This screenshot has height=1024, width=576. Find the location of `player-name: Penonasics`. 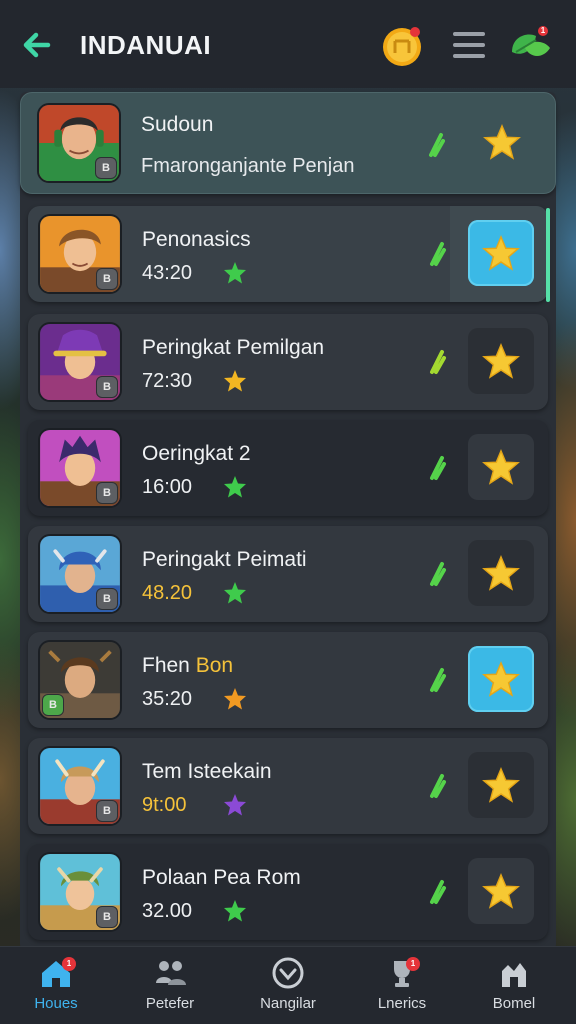

player-name: Penonasics is located at coordinates (196, 239).